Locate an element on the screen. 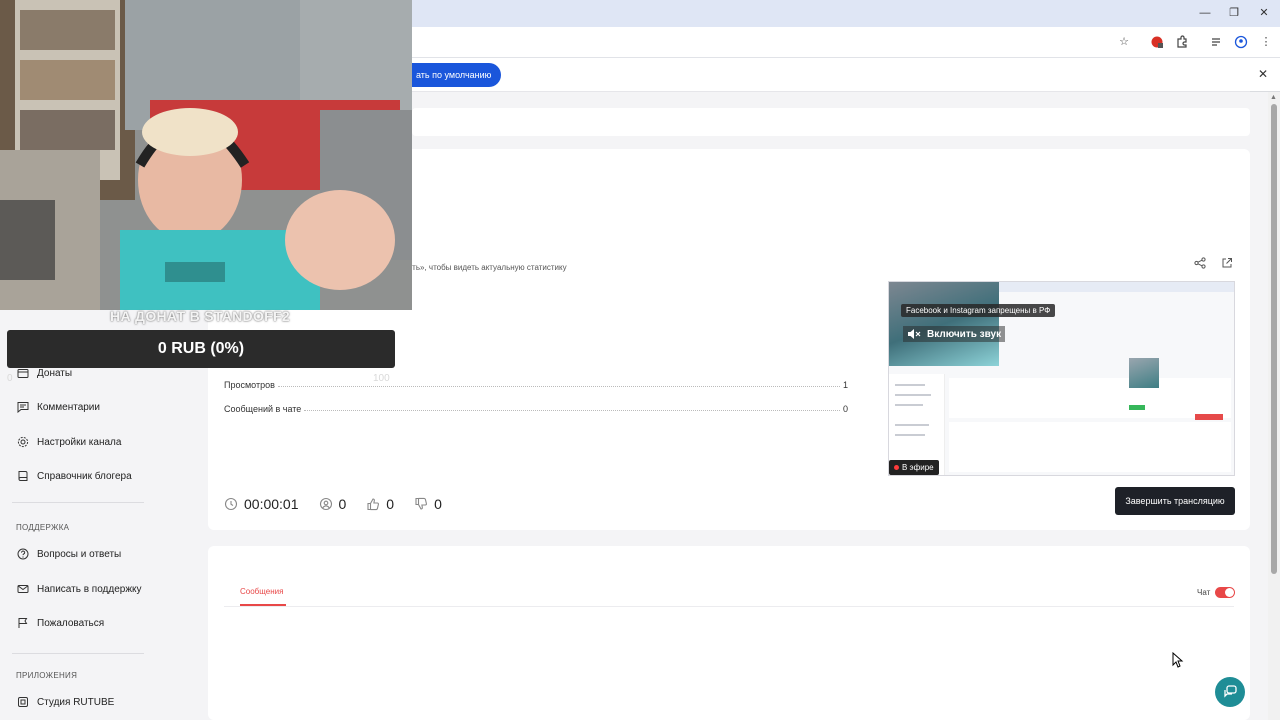  chat-bubbles-icon is located at coordinates (1230, 692).